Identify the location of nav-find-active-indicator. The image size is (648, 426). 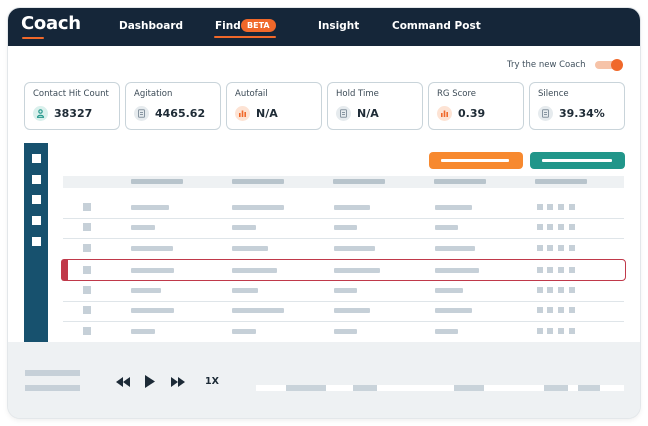
(245, 37).